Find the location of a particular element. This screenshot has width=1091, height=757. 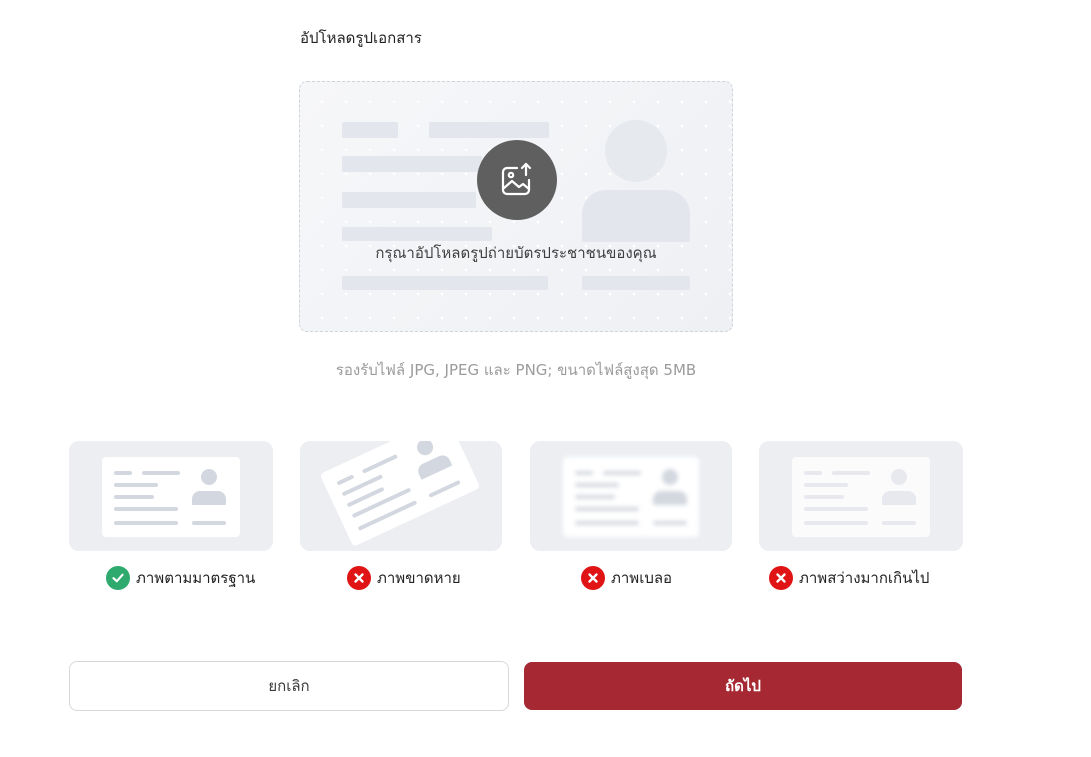

section-title: อัปโหลดรูปเอกสาร is located at coordinates (361, 38).